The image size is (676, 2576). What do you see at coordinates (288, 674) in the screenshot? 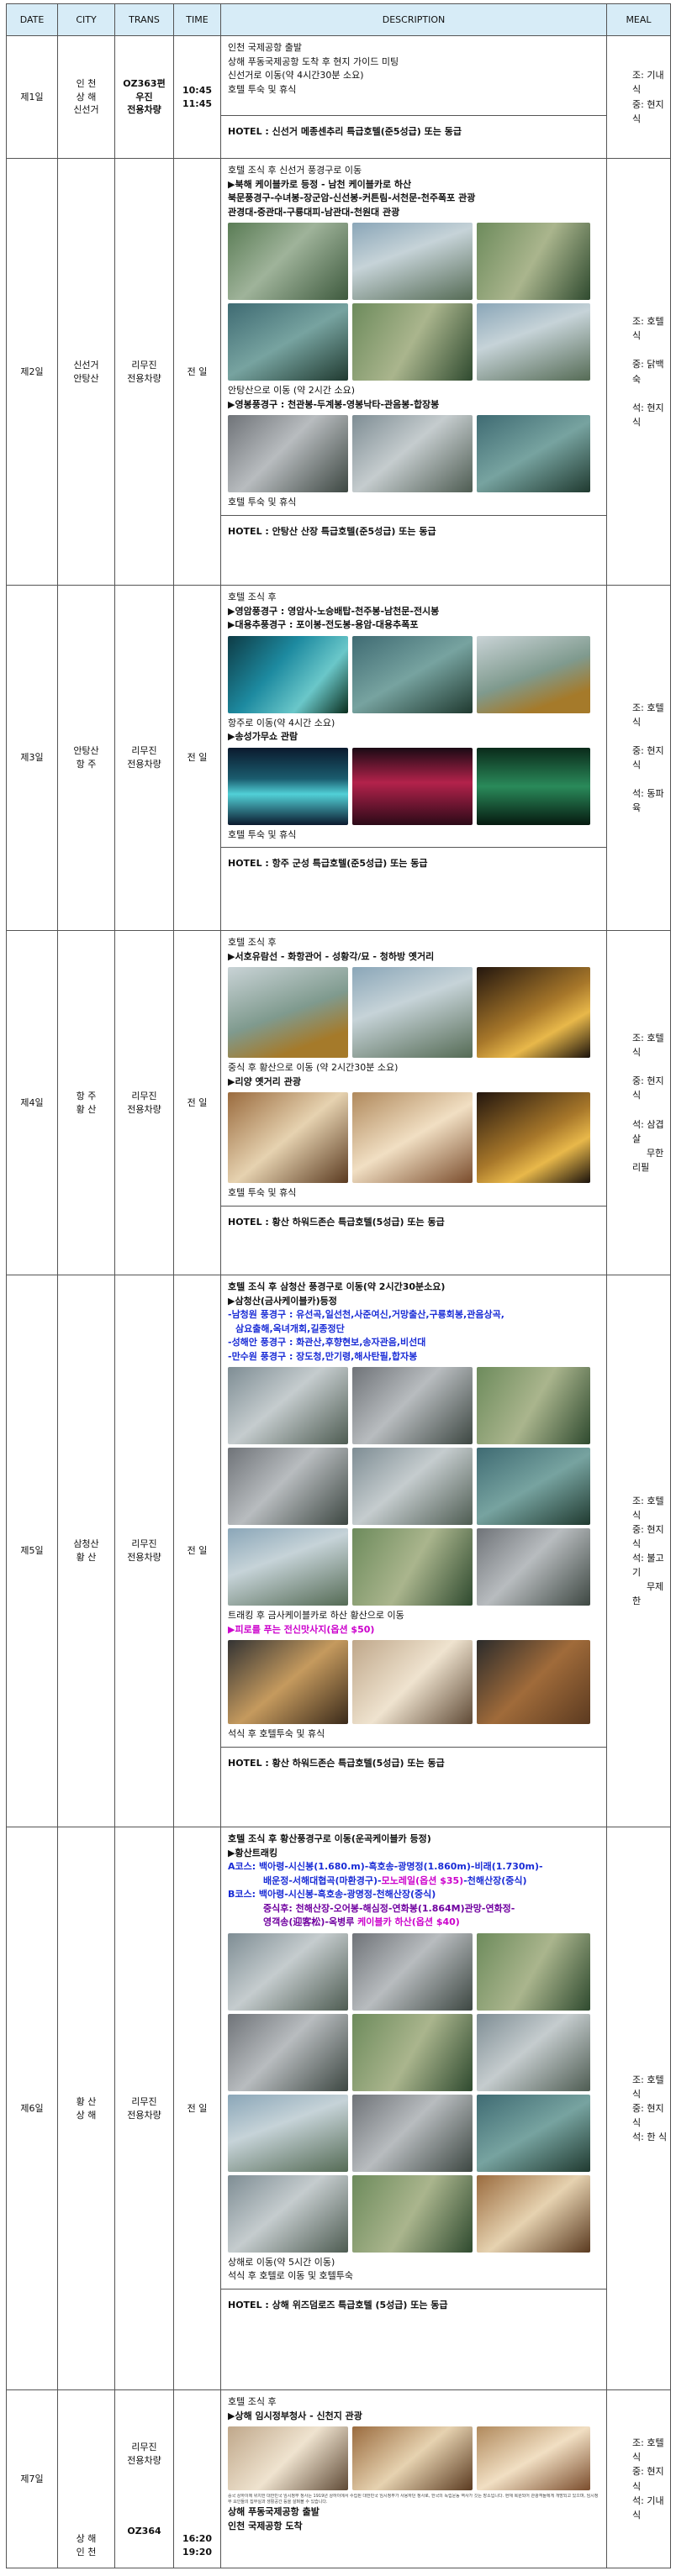
I see `photo-yandang-pool` at bounding box center [288, 674].